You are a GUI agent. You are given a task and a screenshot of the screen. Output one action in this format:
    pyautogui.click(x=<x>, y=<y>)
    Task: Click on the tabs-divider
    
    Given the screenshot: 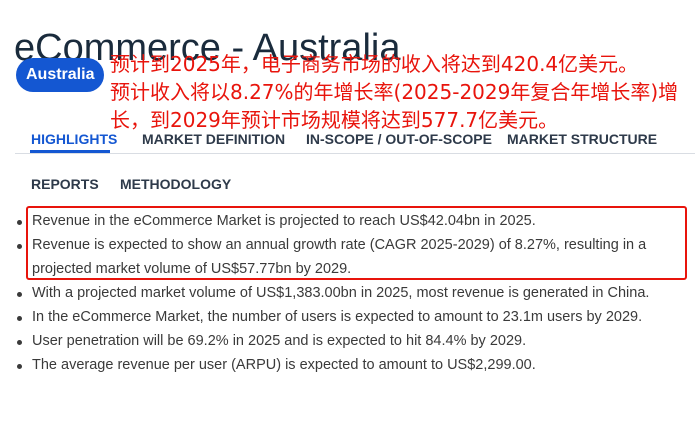 What is the action you would take?
    pyautogui.click(x=355, y=153)
    